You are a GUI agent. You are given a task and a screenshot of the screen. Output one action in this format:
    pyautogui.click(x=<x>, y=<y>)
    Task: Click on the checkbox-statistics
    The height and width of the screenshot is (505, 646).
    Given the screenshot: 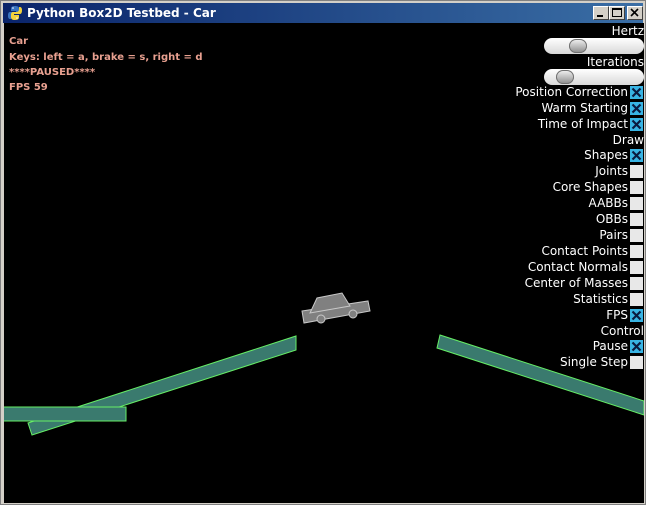 What is the action you would take?
    pyautogui.click(x=636, y=299)
    